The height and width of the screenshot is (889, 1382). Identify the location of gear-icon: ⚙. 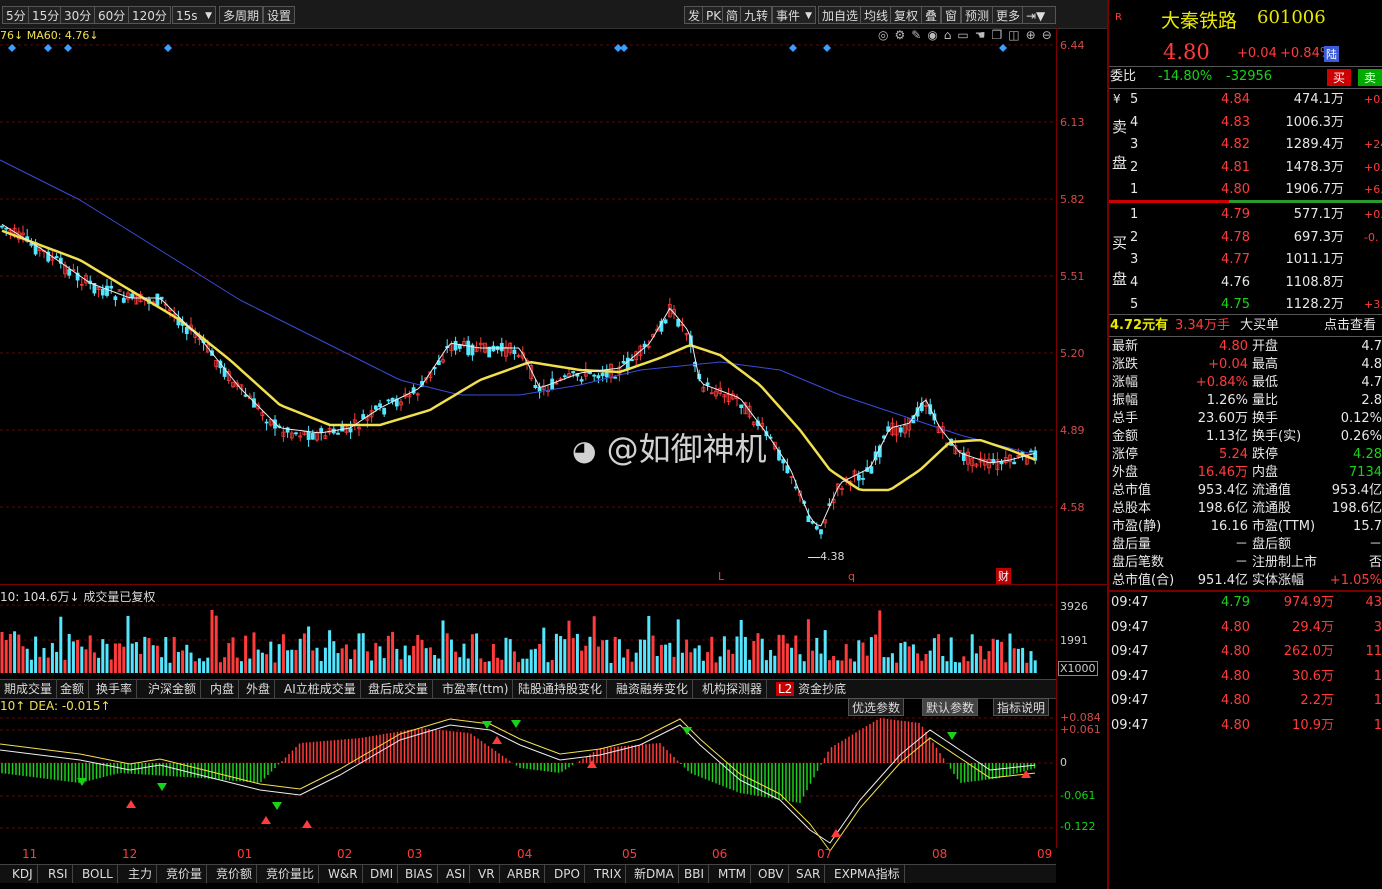
(902, 35).